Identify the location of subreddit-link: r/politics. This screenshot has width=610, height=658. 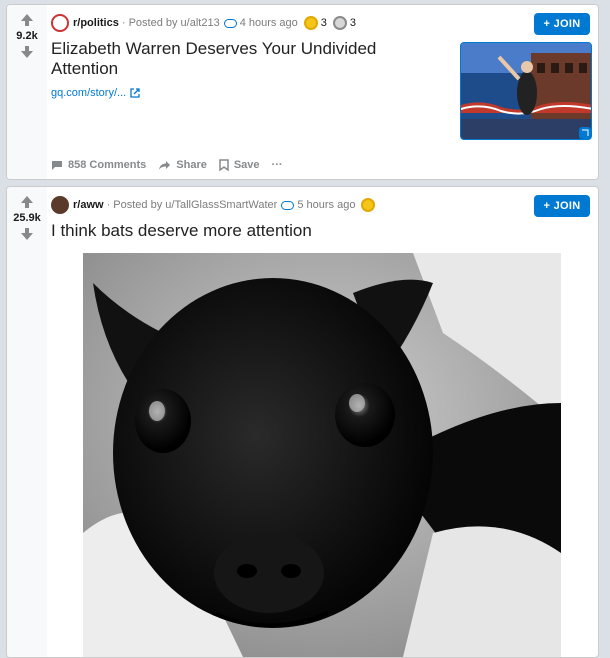
(96, 23).